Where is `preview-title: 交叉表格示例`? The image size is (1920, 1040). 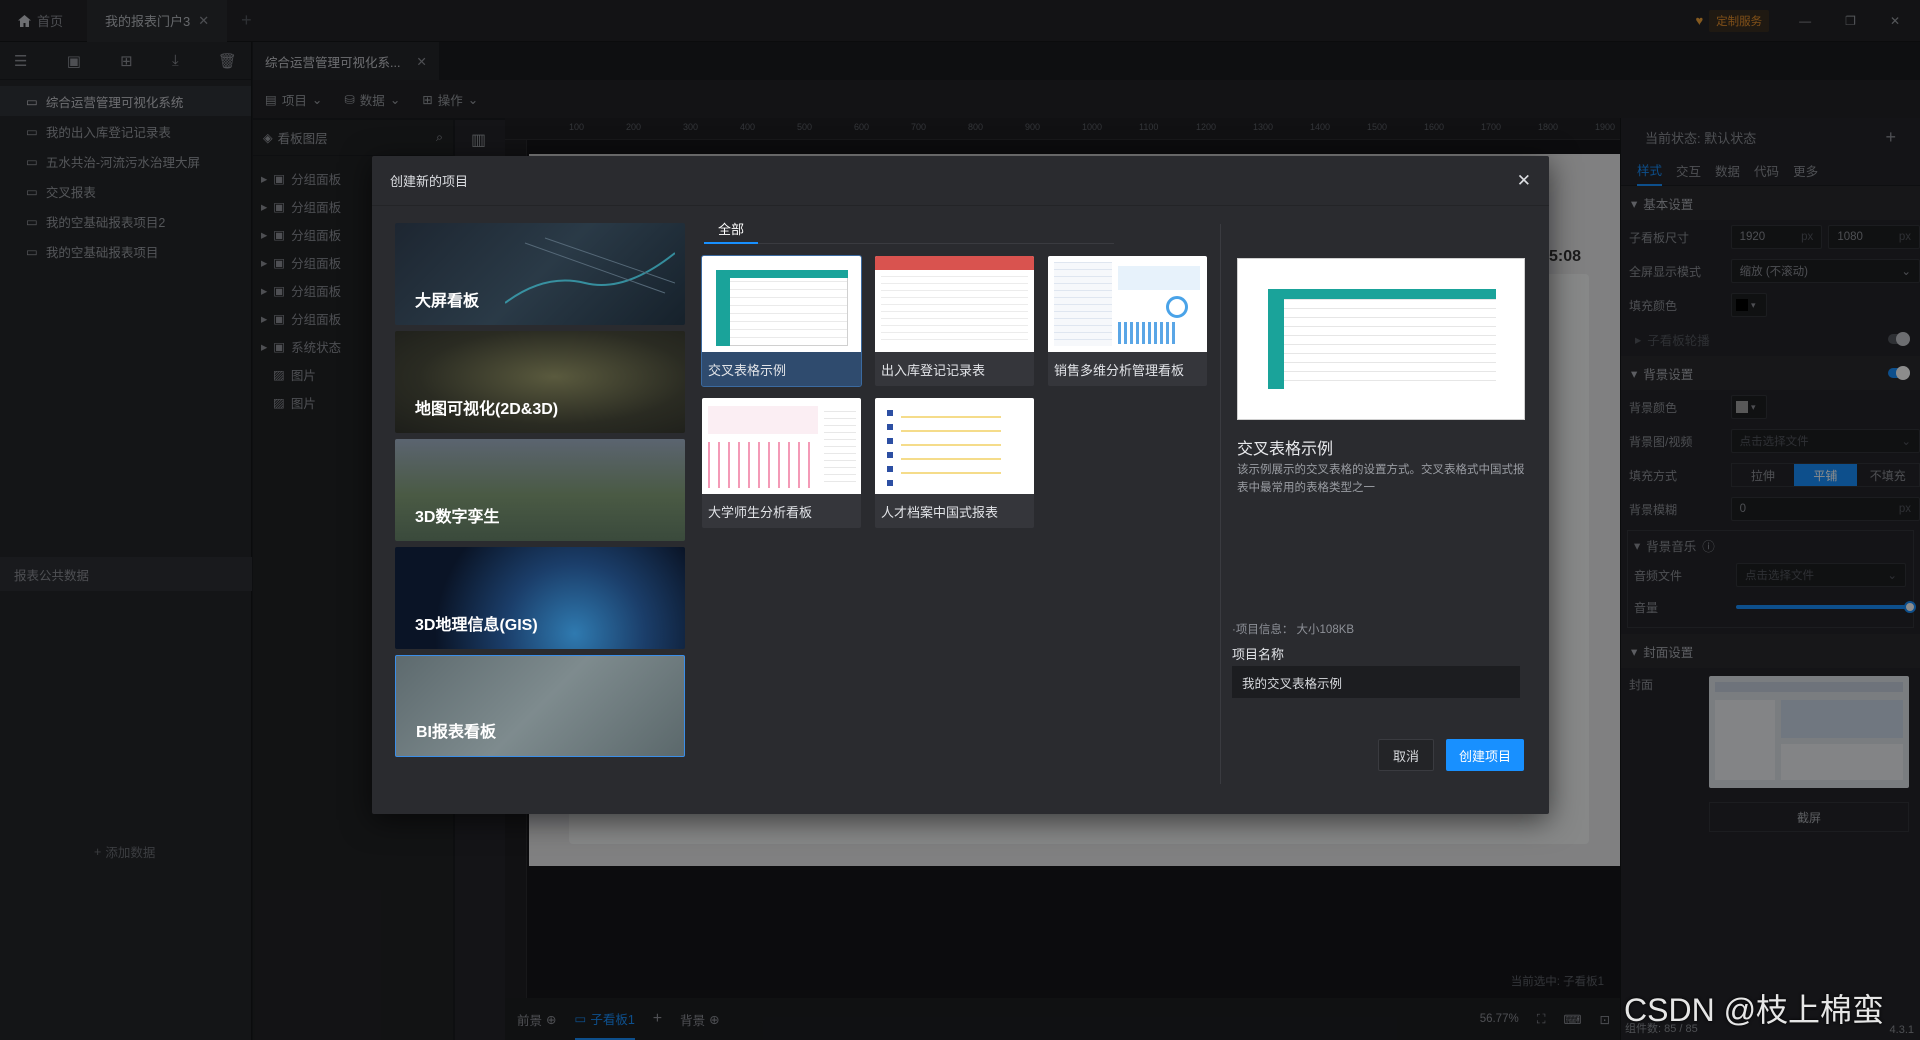 preview-title: 交叉表格示例 is located at coordinates (1285, 449).